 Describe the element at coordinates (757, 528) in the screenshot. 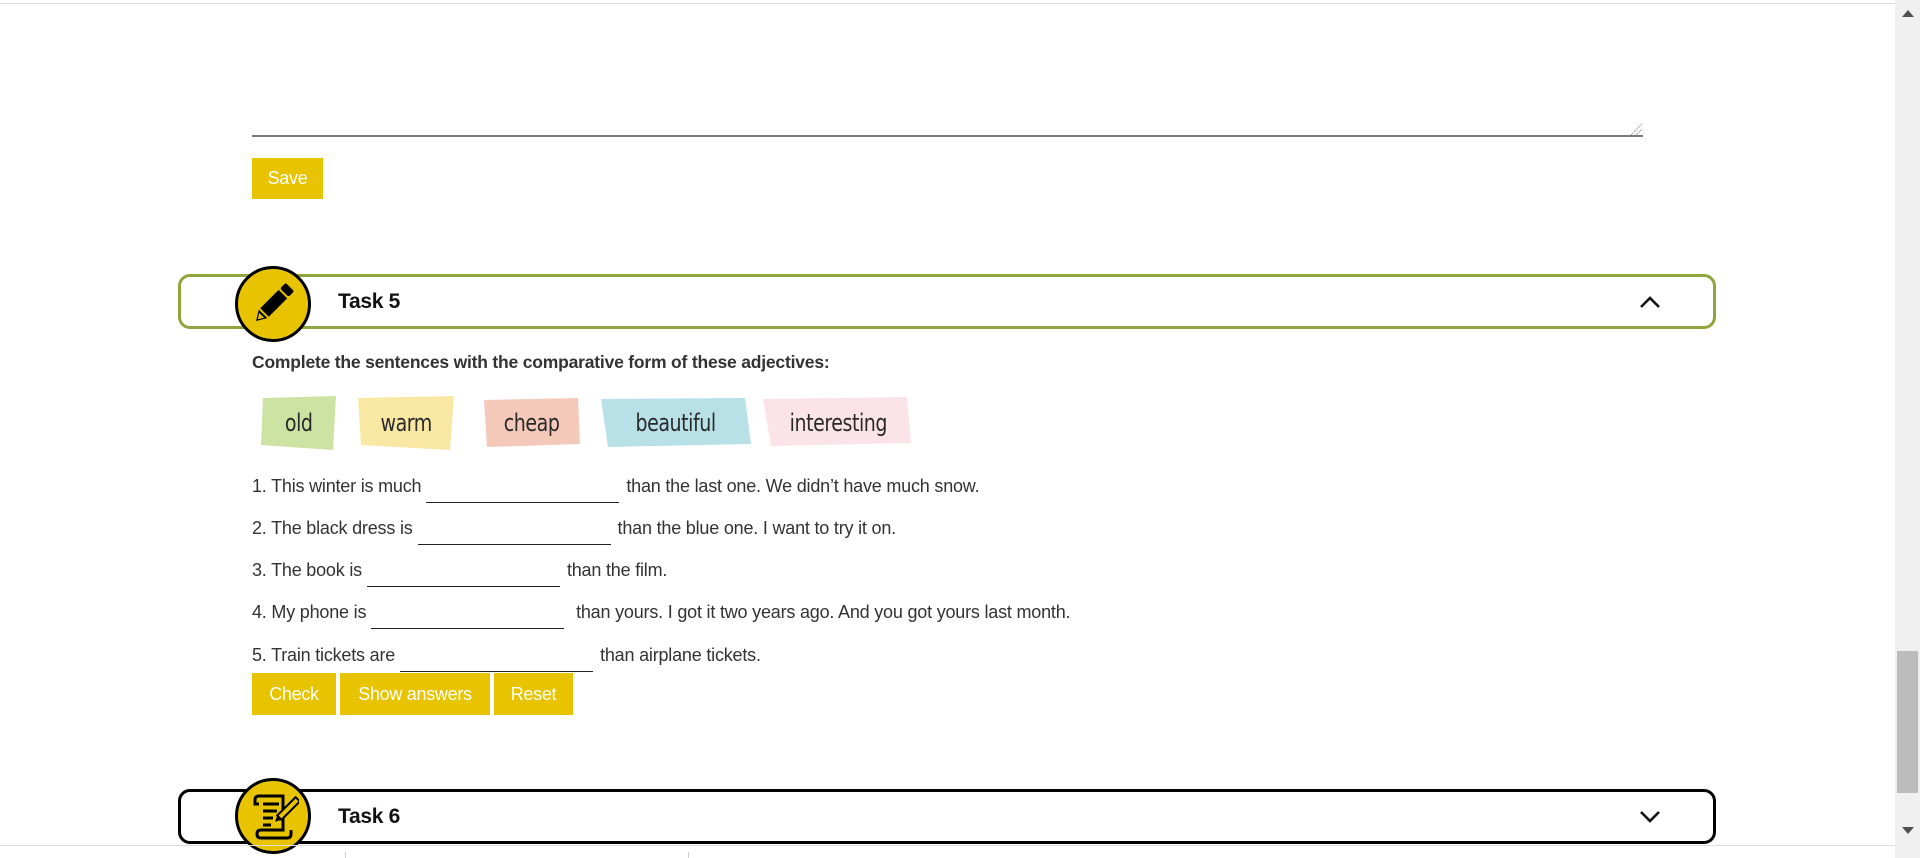

I see `sentence-text-after: than the blue one. I want to try it on.` at that location.